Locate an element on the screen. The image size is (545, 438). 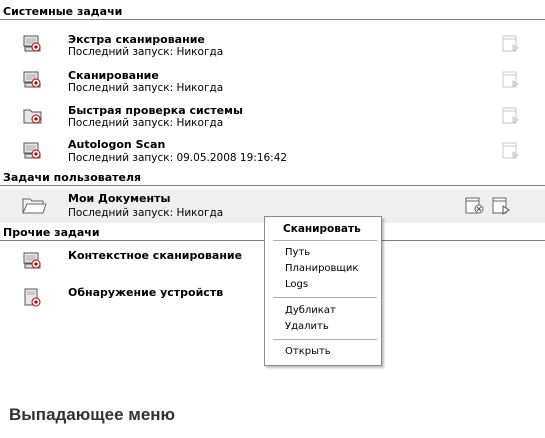
folder-icon is located at coordinates (34, 205).